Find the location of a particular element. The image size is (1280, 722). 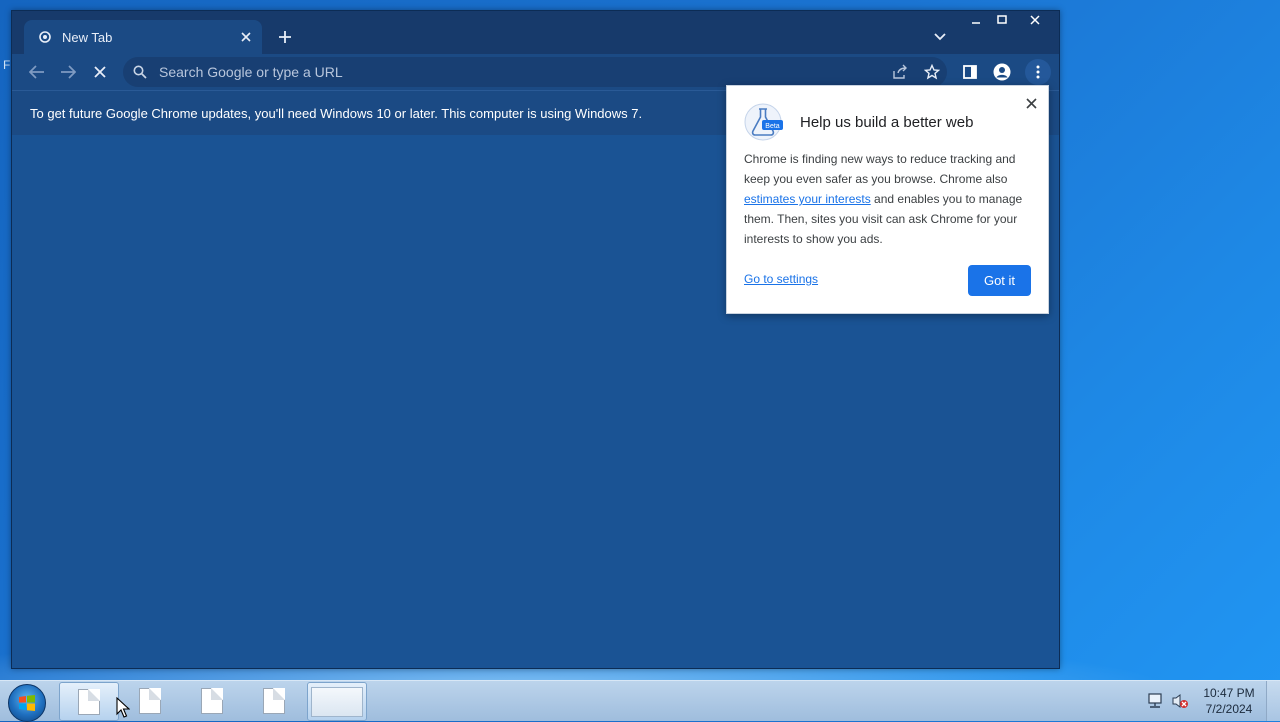

omnibox is located at coordinates (535, 72).